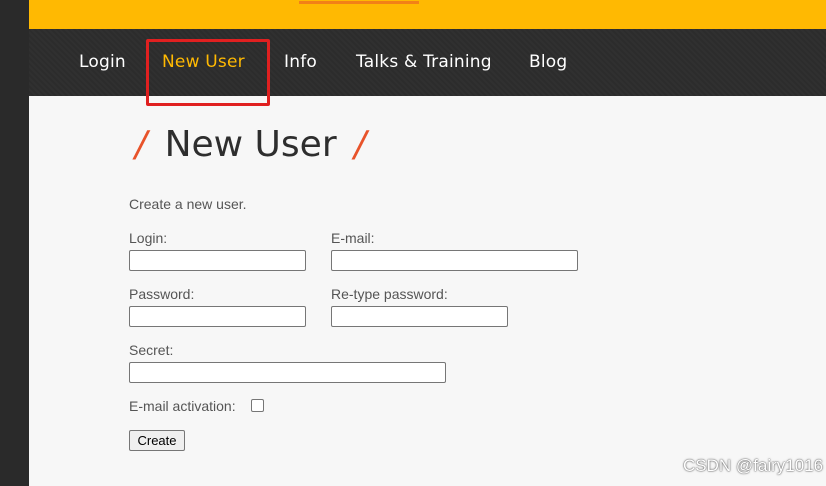 This screenshot has height=486, width=826. What do you see at coordinates (427, 14) in the screenshot?
I see `top-banner` at bounding box center [427, 14].